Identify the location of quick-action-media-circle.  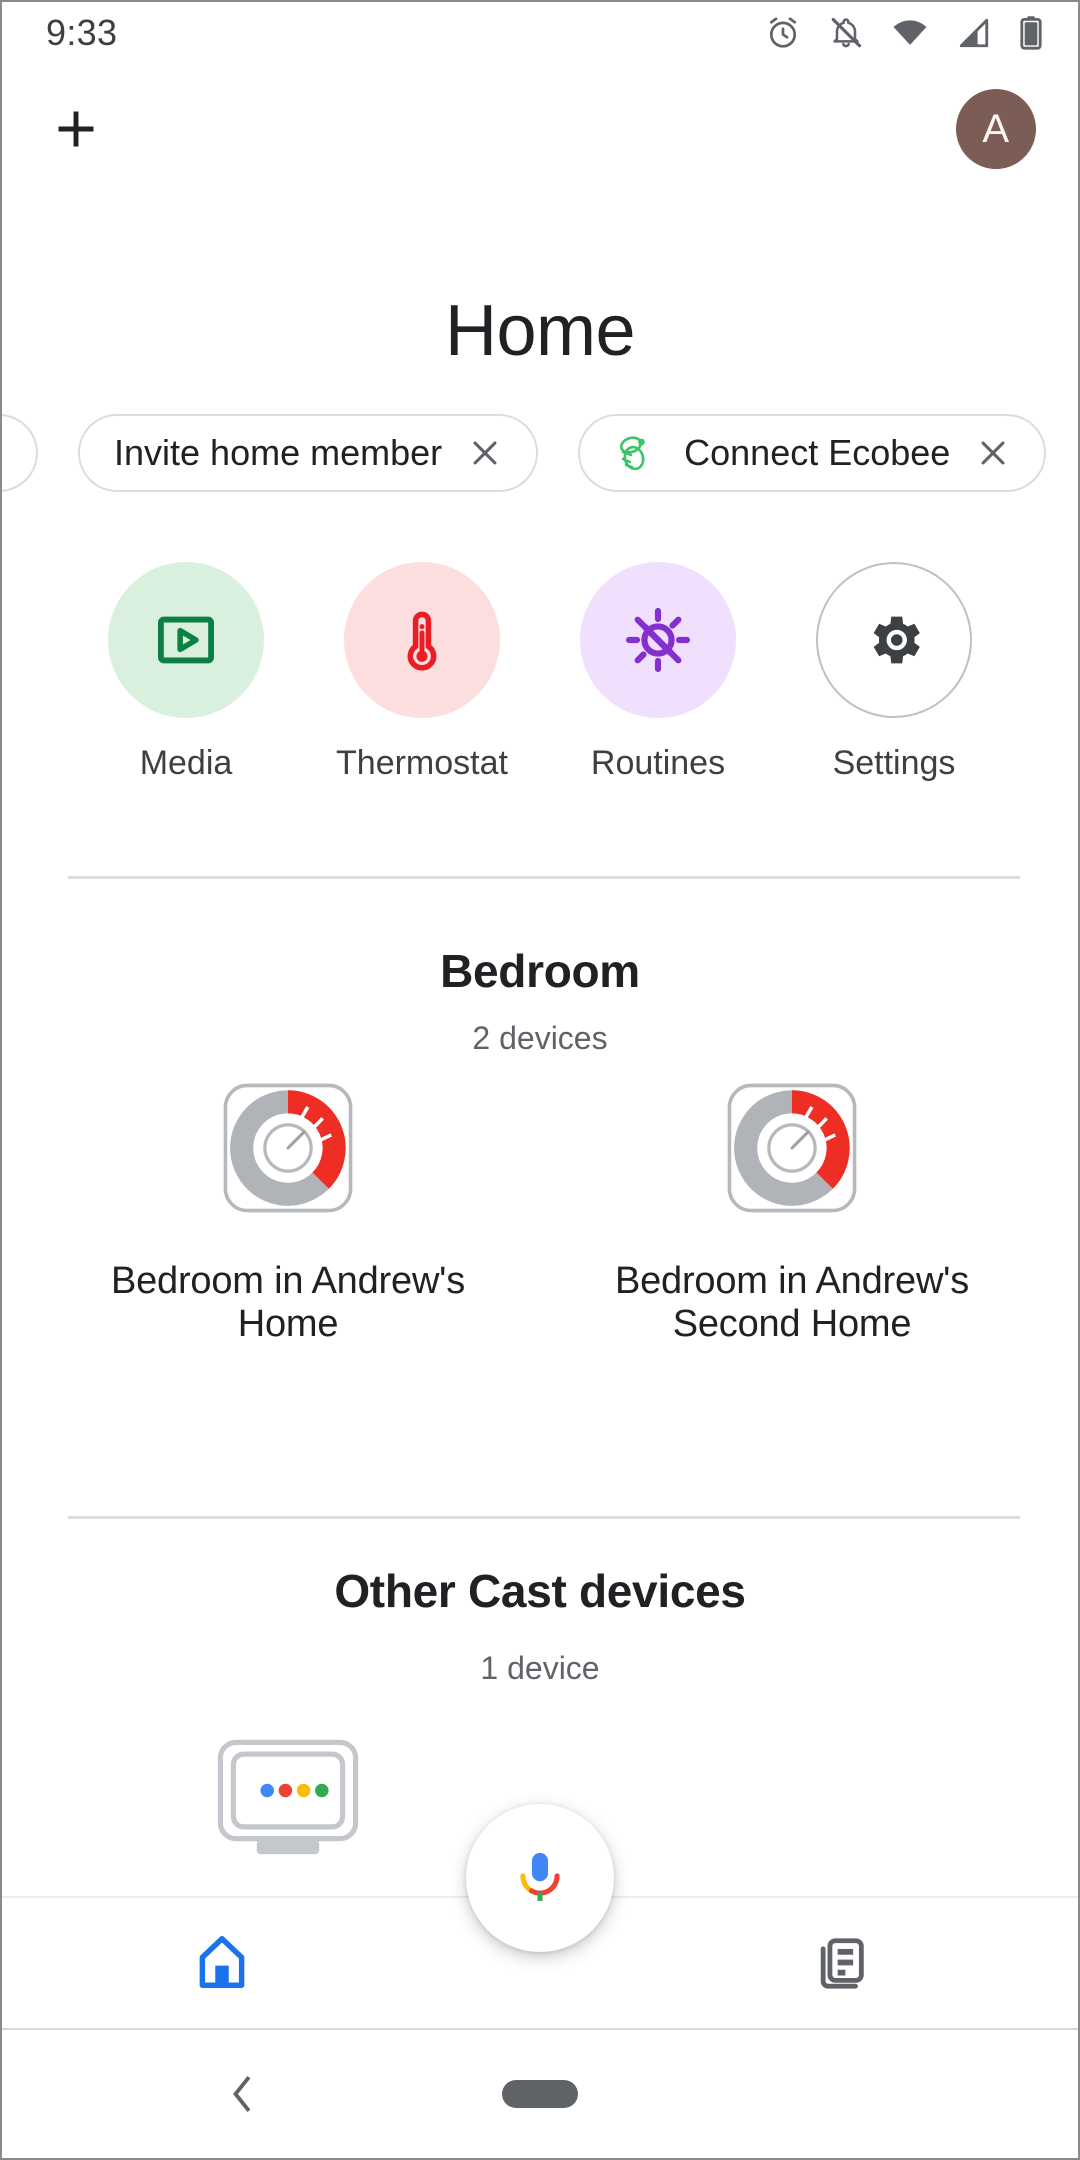
(186, 640).